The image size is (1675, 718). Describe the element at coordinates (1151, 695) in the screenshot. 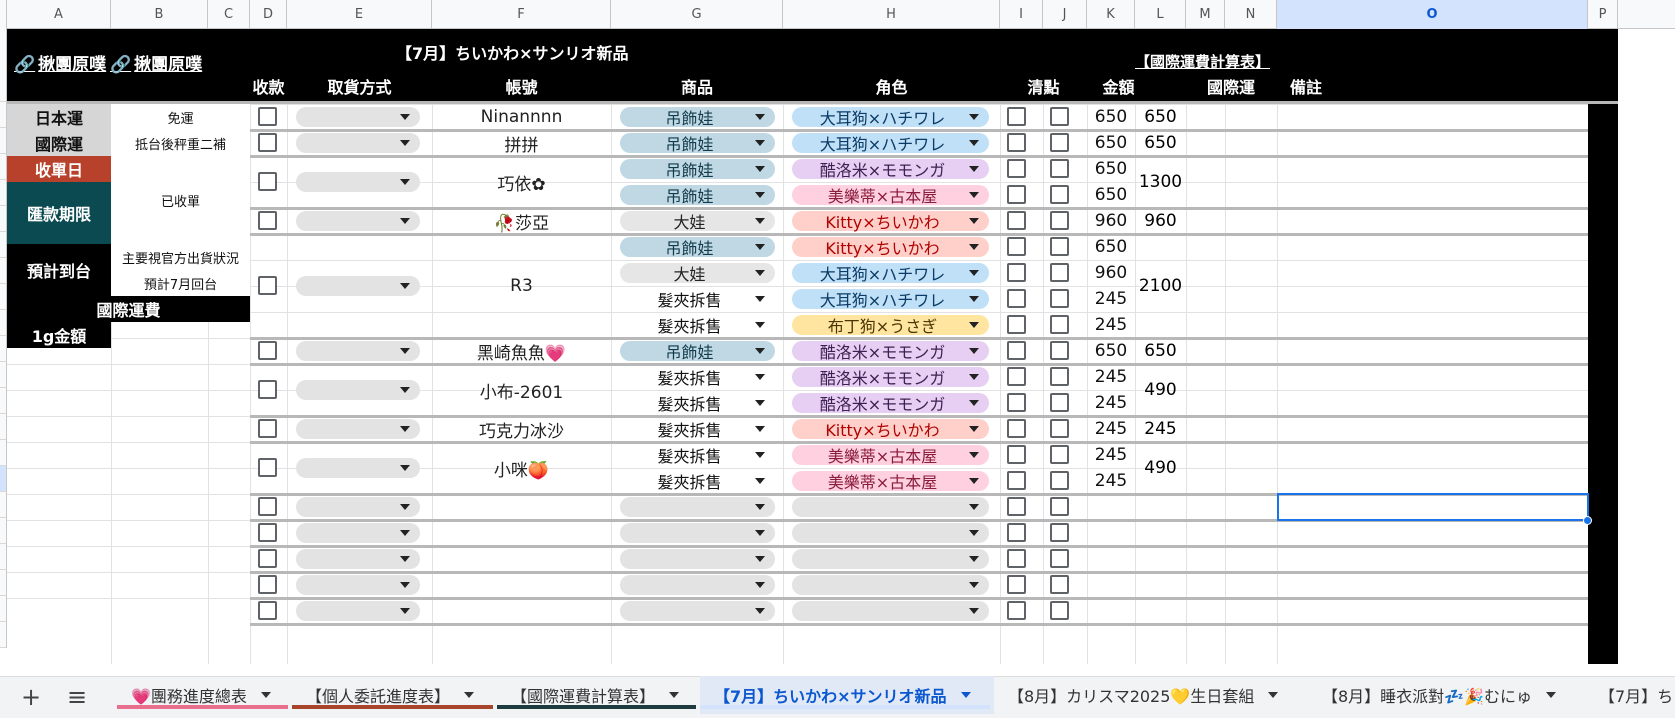

I see `sheet-tab: 【8月】カリスマ2025💛生日套組` at that location.